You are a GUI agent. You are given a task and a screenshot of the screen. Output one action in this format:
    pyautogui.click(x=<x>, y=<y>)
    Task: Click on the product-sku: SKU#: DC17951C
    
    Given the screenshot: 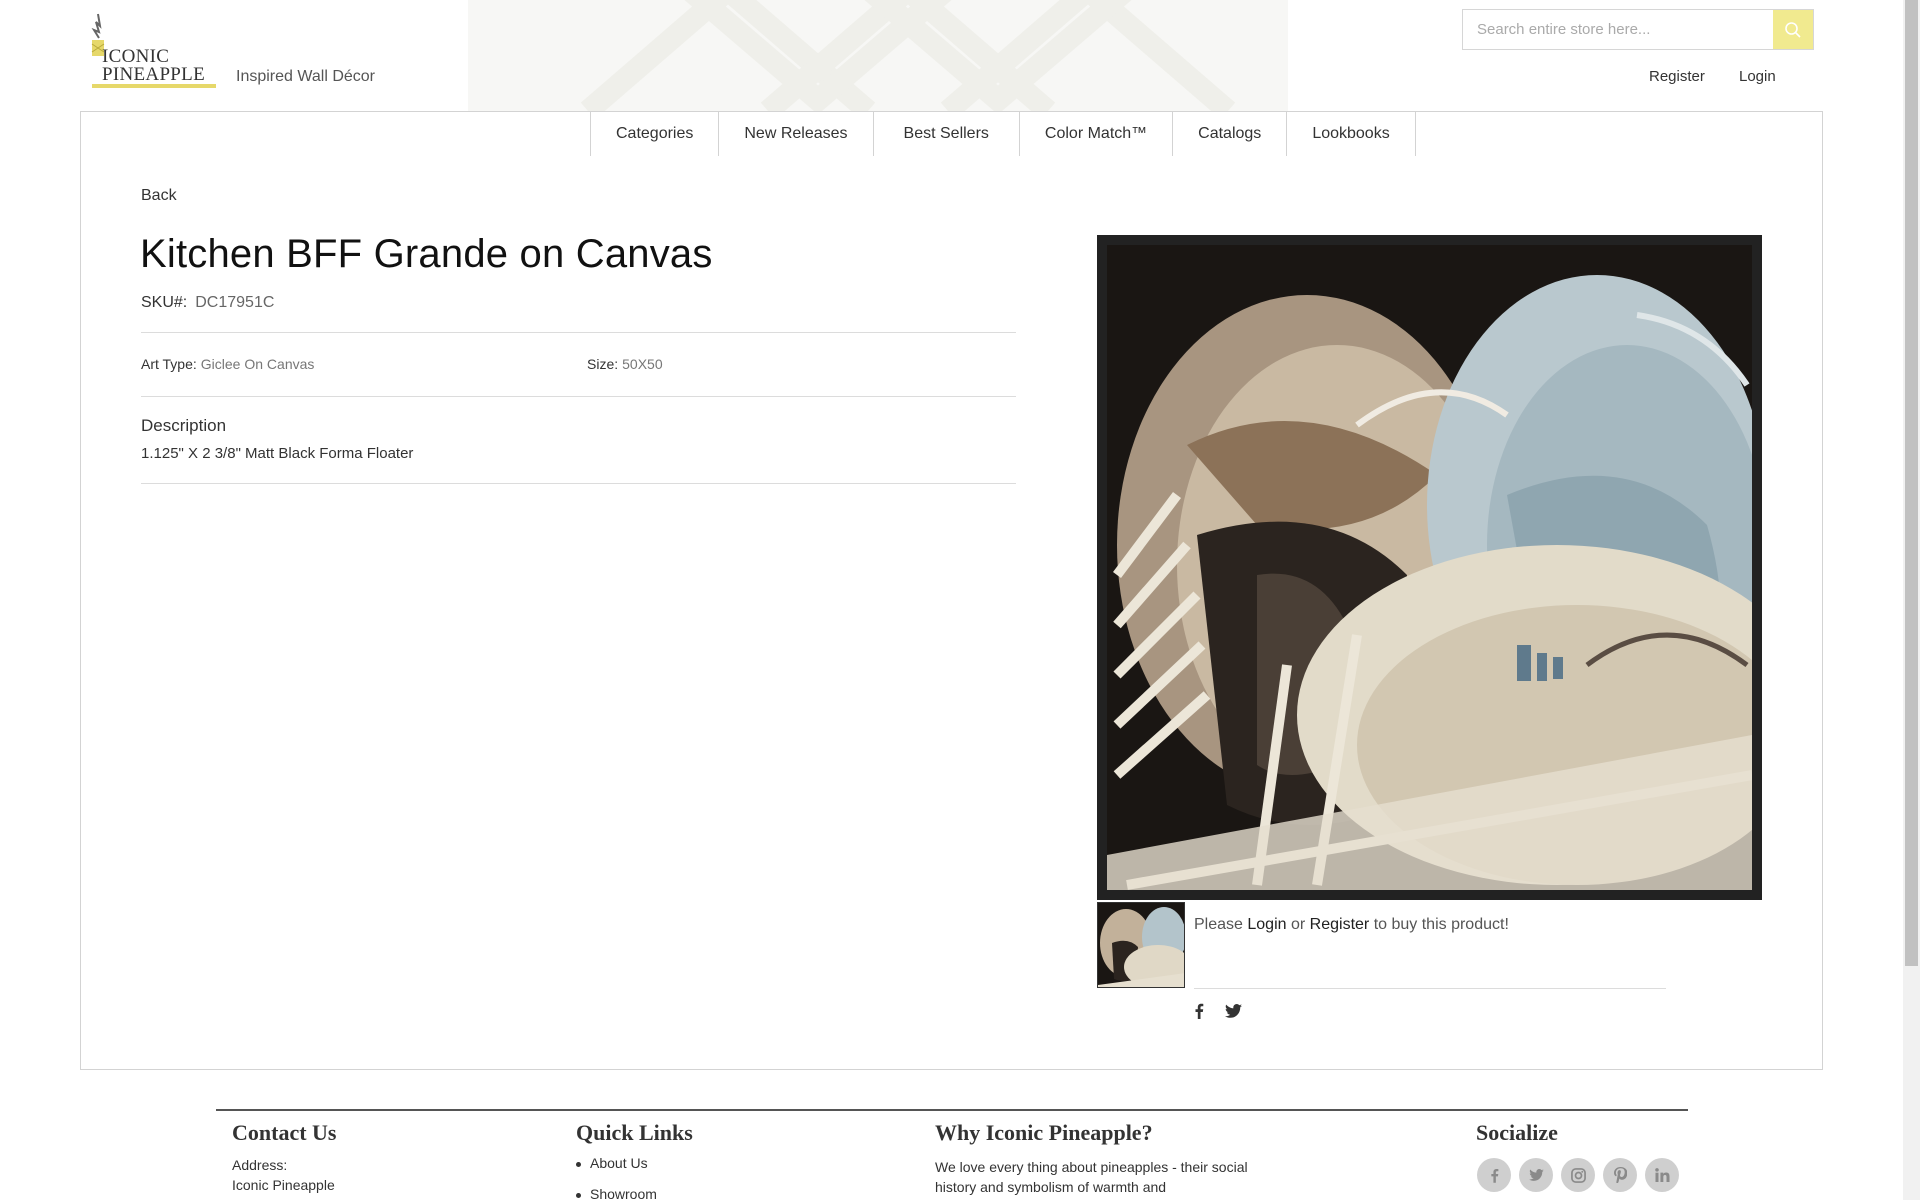 What is the action you would take?
    pyautogui.click(x=207, y=303)
    